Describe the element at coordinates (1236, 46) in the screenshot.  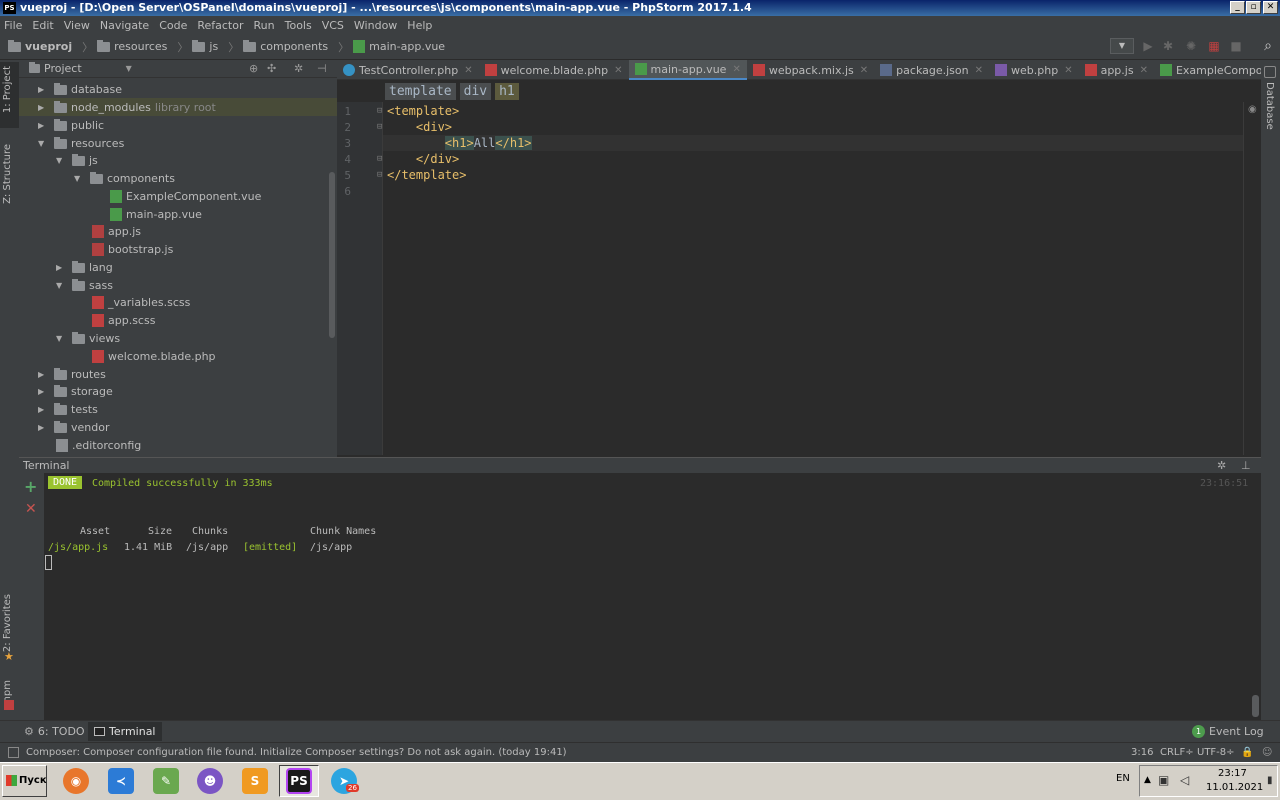
I see `stop-icon: ■` at that location.